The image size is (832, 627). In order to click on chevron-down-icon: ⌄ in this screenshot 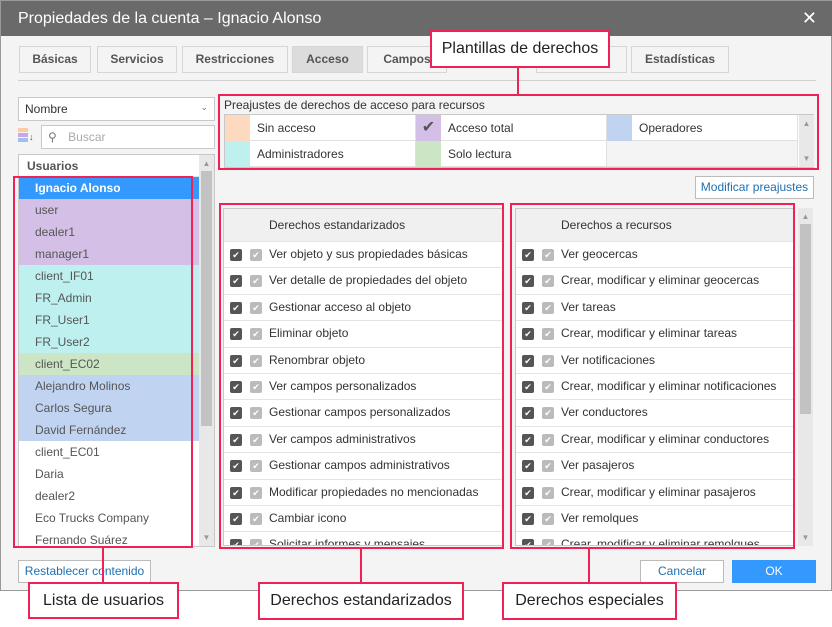, I will do `click(204, 107)`.